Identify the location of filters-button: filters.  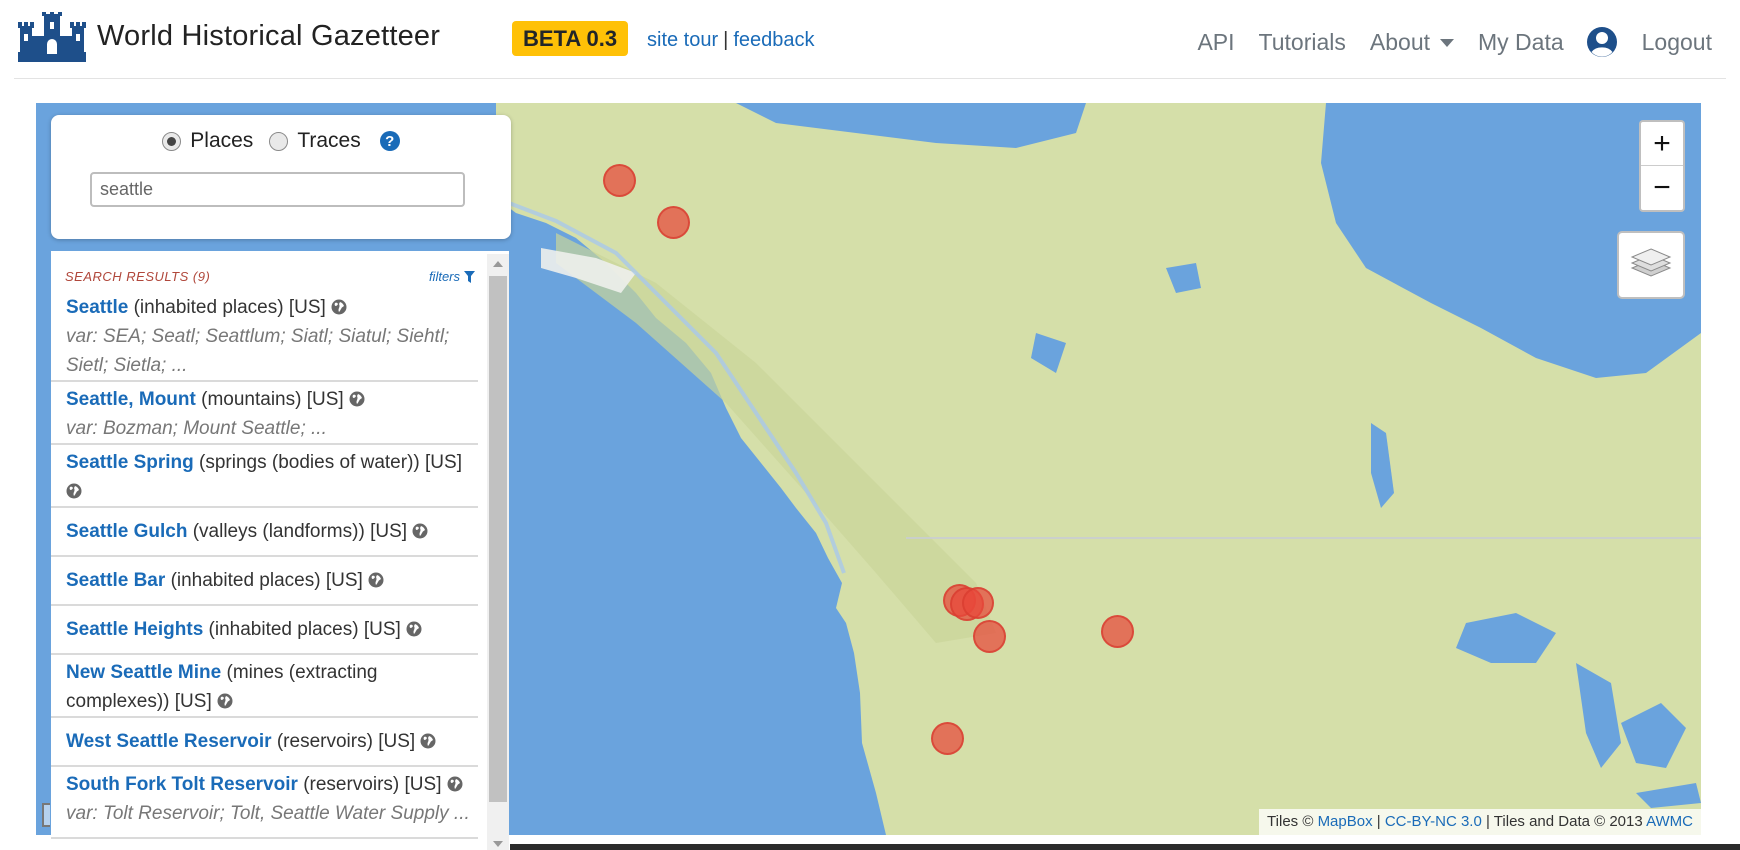
(452, 276).